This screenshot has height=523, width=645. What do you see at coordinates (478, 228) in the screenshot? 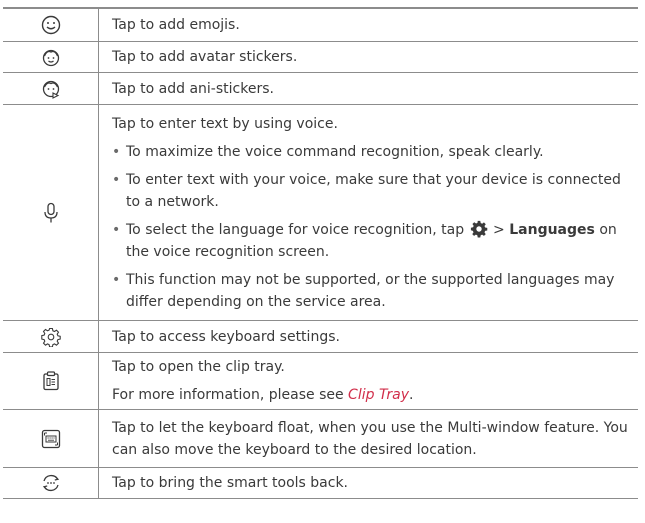
I see `gear-icon` at bounding box center [478, 228].